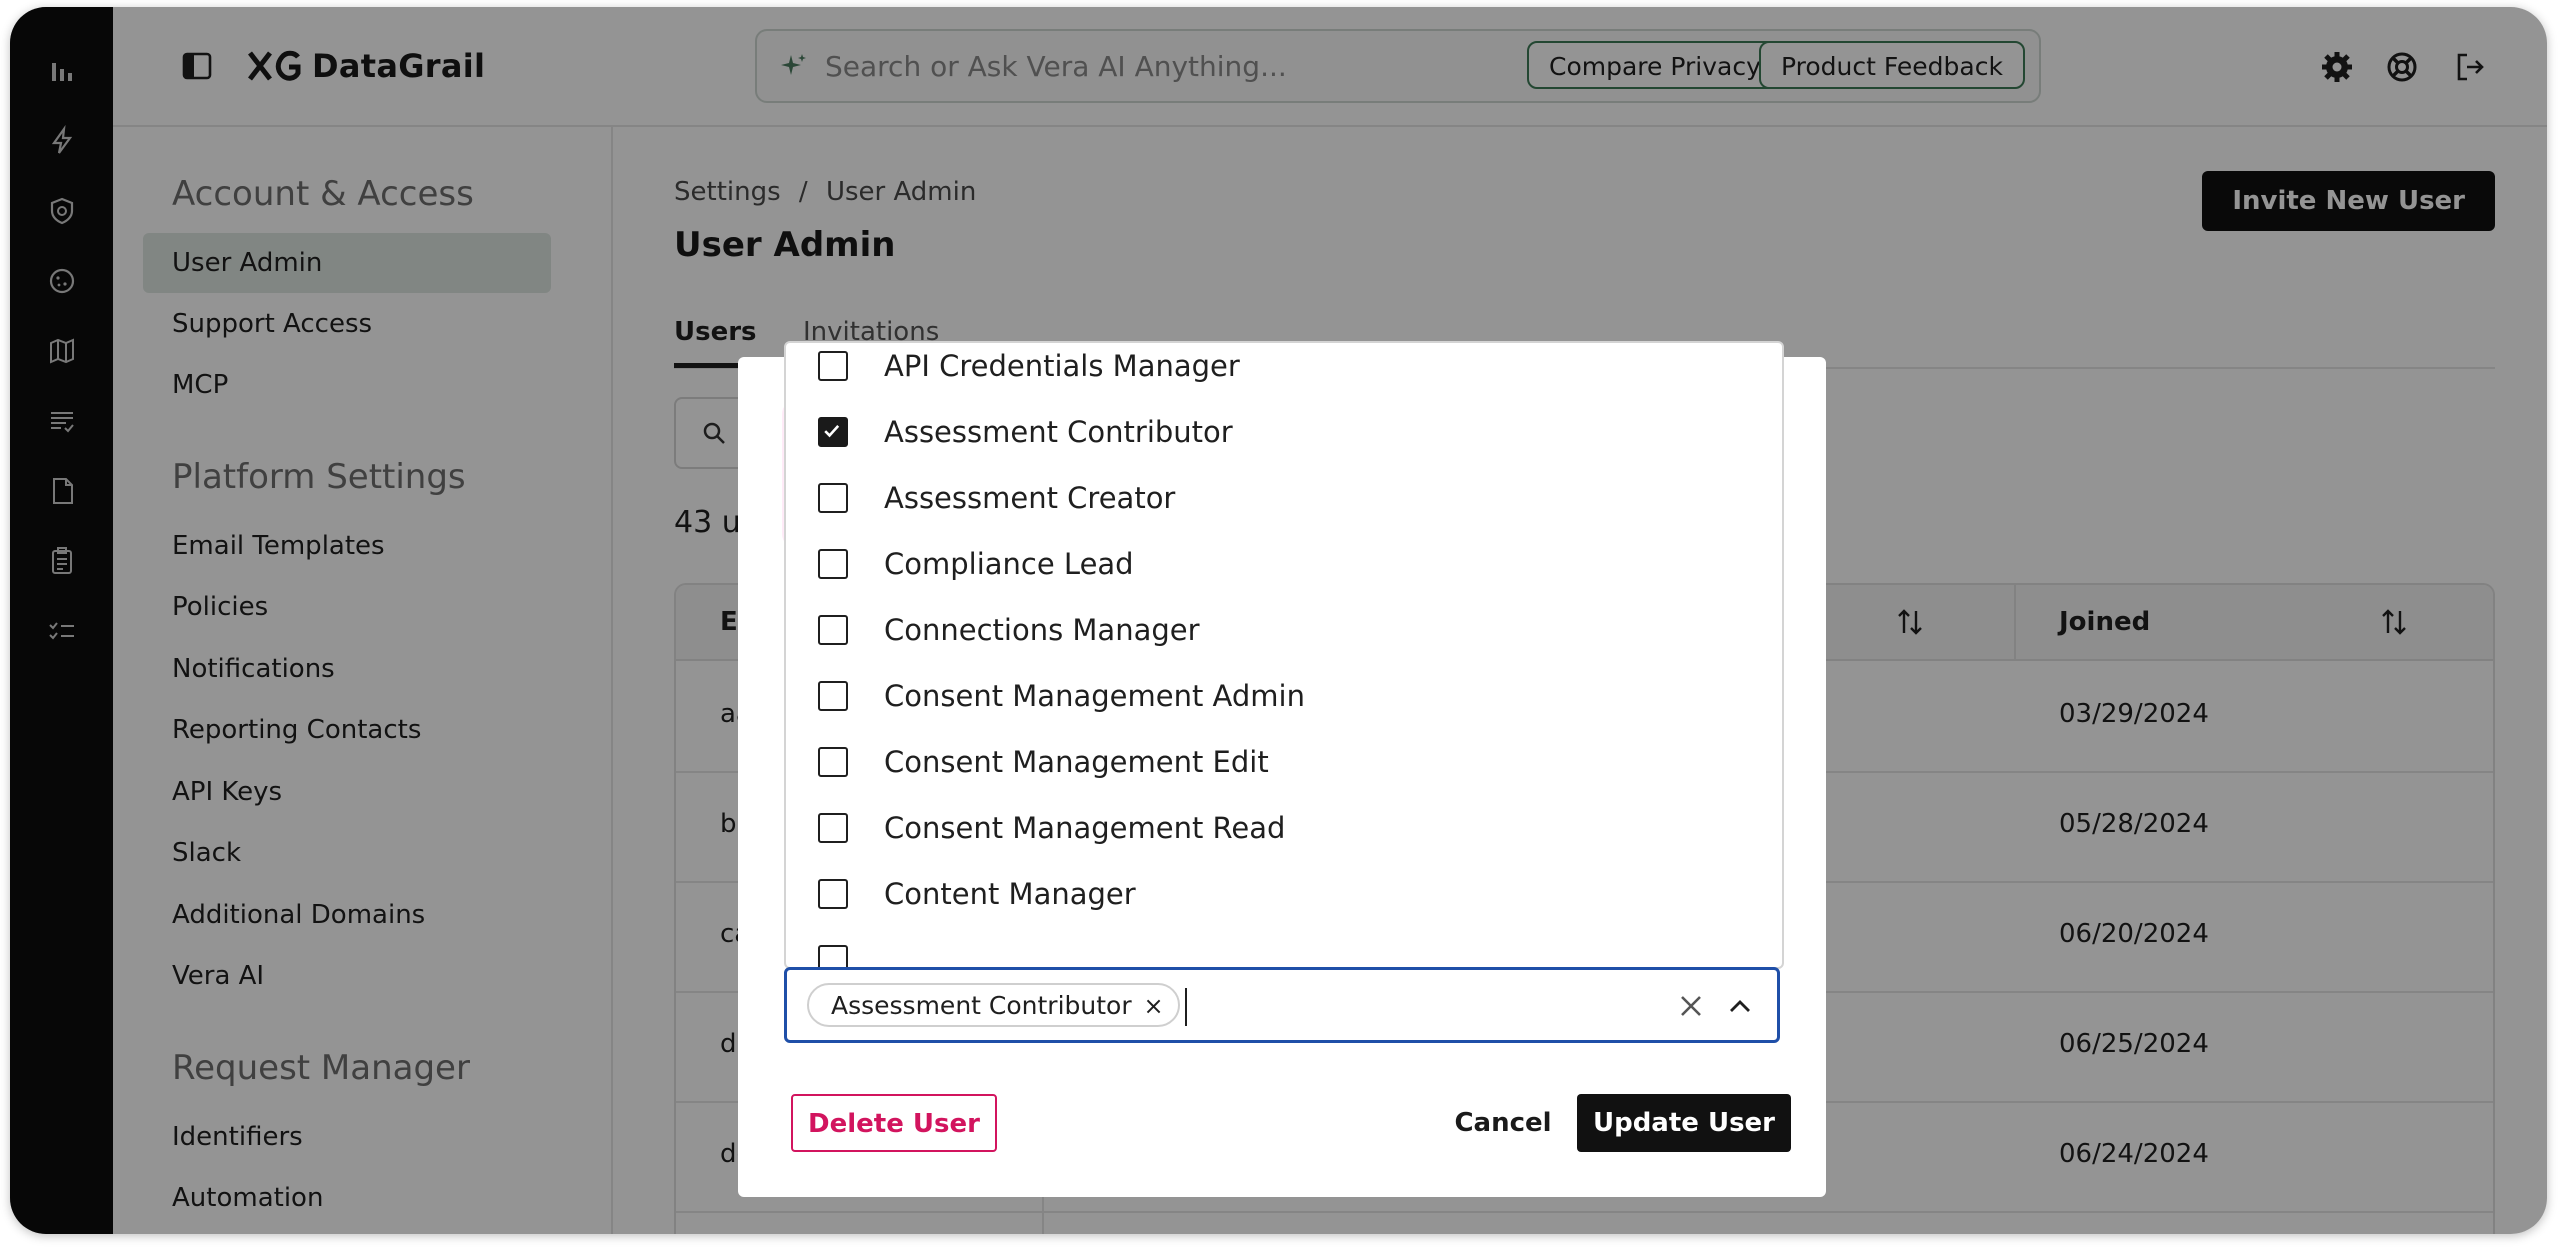  Describe the element at coordinates (894, 1123) in the screenshot. I see `delete-user-button: Delete User` at that location.